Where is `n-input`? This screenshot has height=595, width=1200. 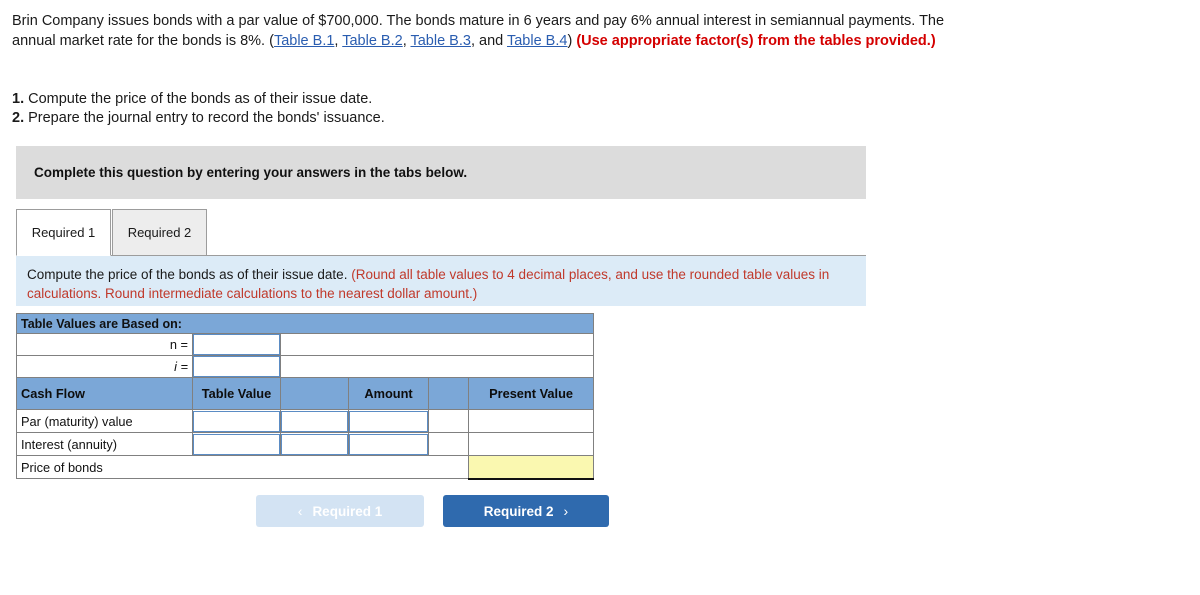 n-input is located at coordinates (236, 344).